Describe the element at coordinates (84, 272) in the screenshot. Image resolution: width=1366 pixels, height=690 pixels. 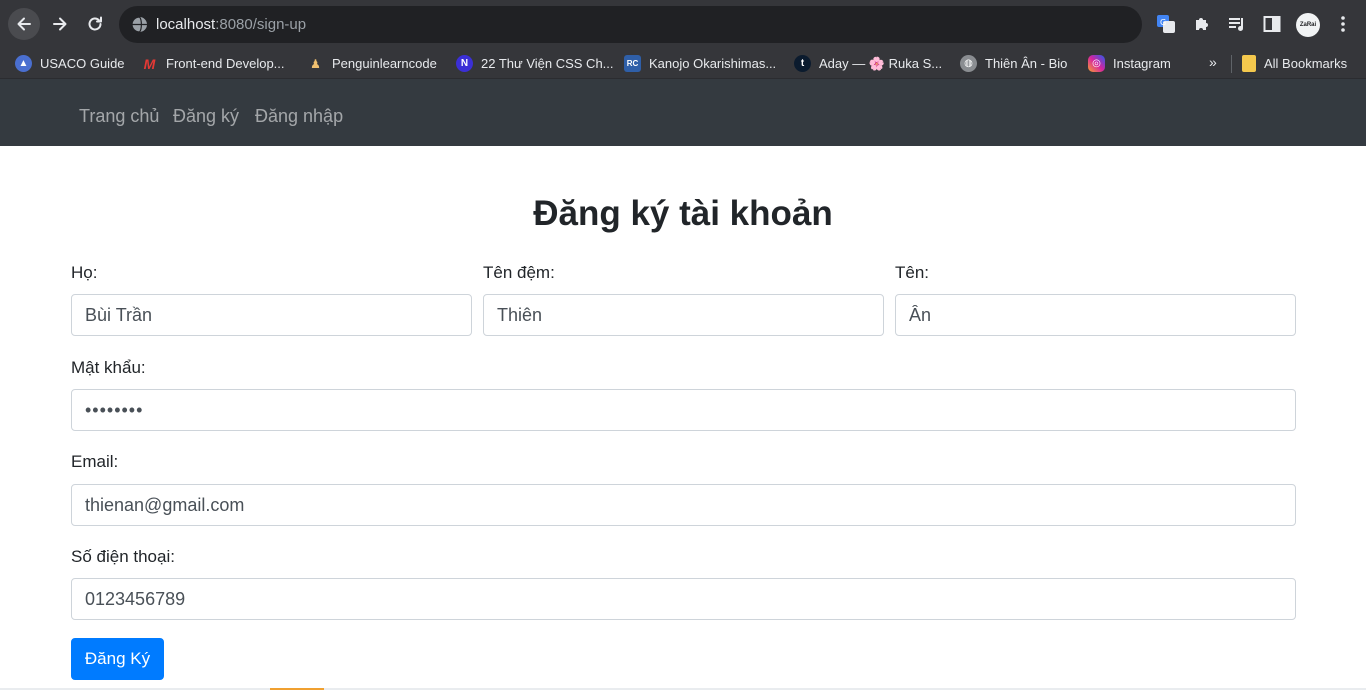
I see `last-name-label: Họ:` at that location.